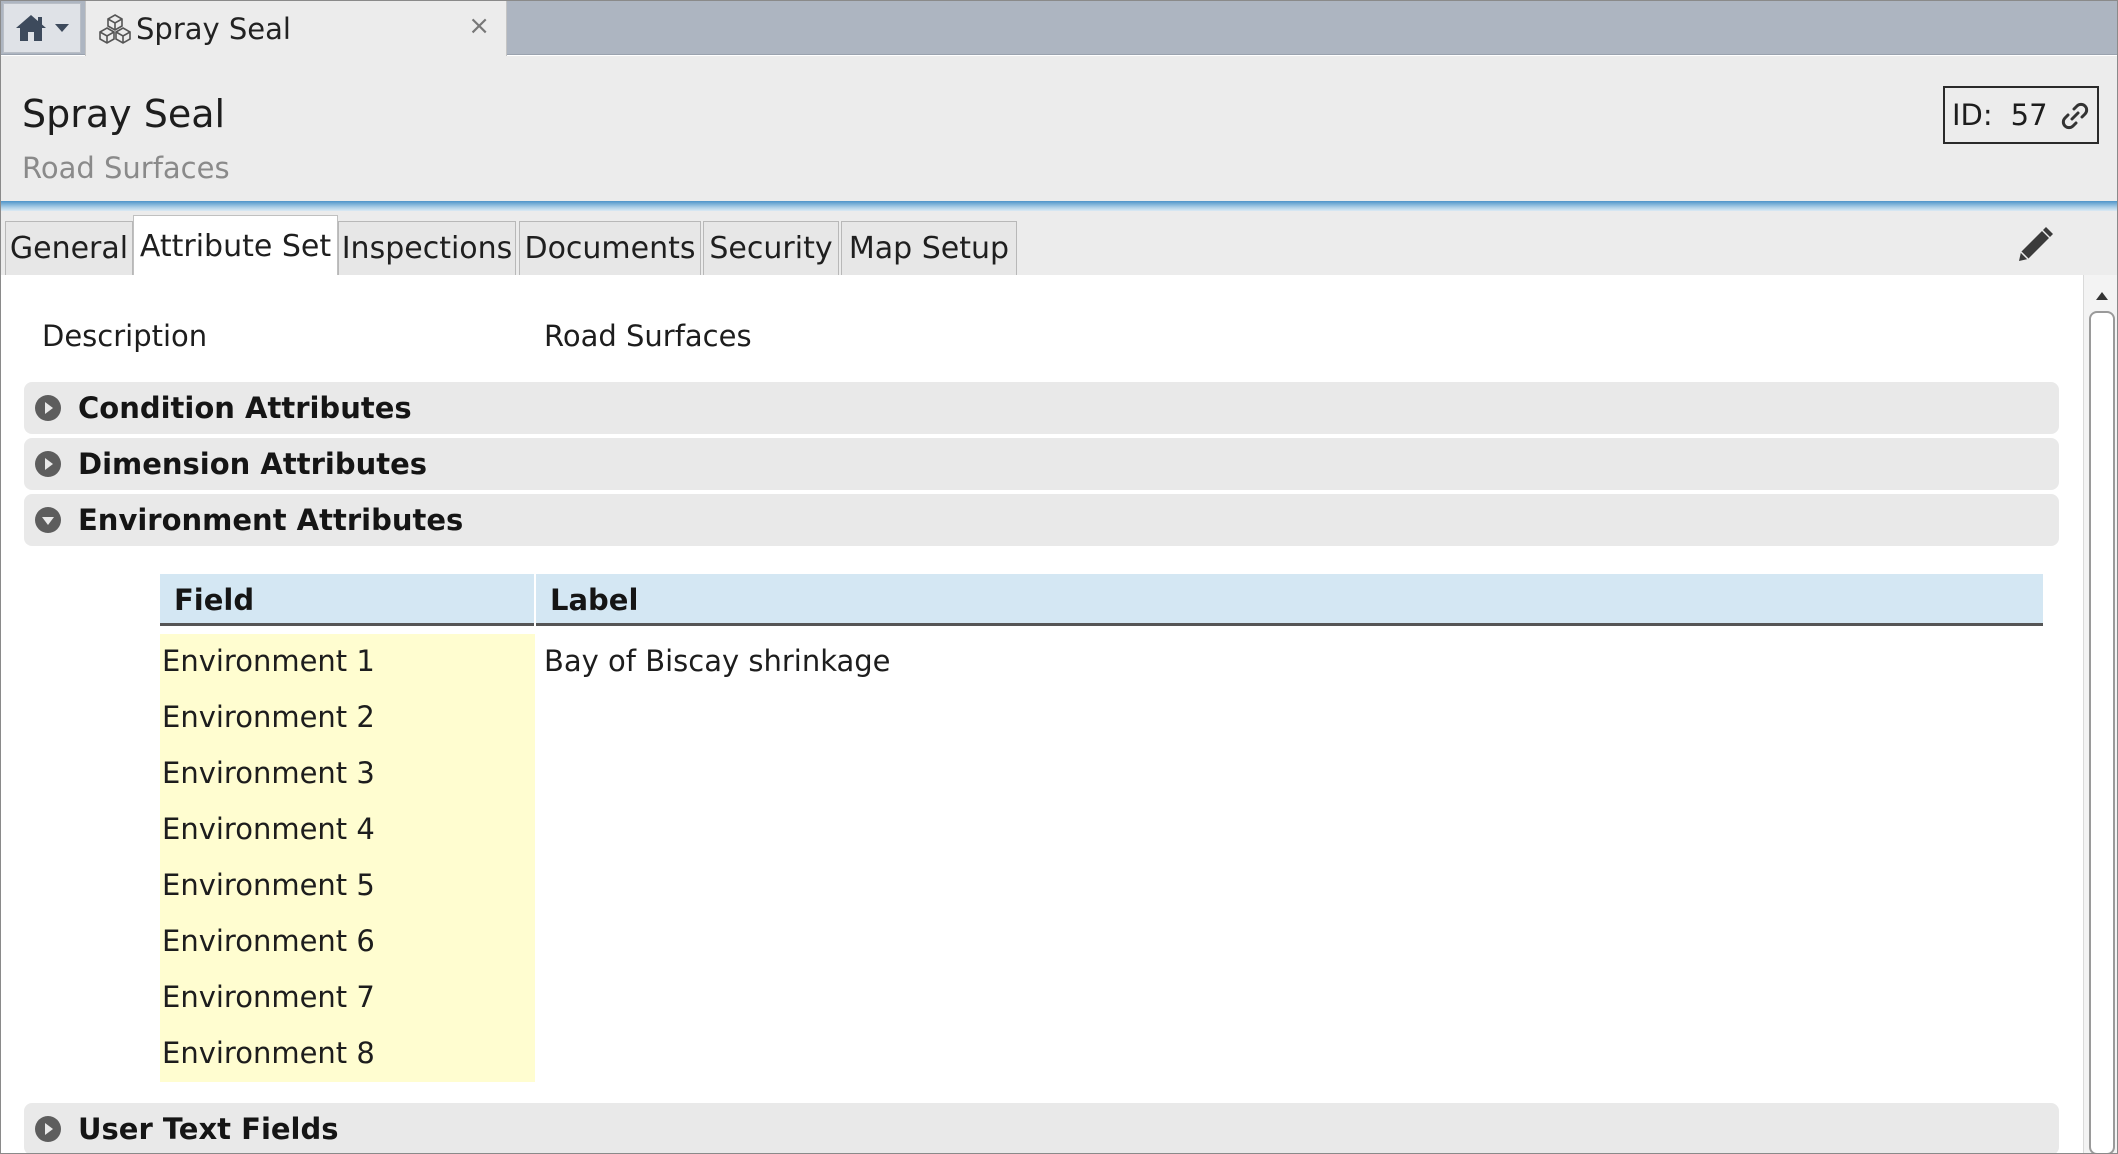  Describe the element at coordinates (126, 168) in the screenshot. I see `page-subtitle: Road Surfaces` at that location.